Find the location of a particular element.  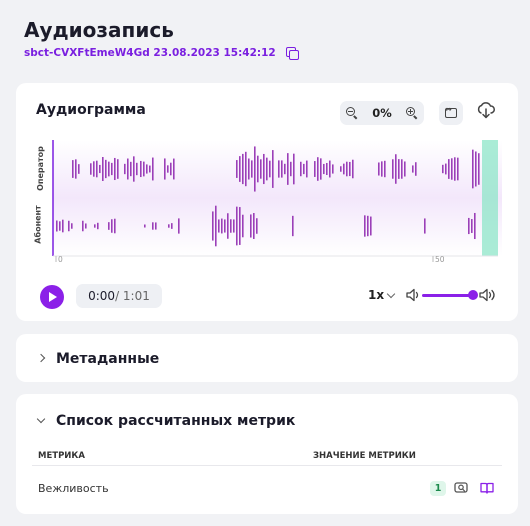

cloud-download-icon is located at coordinates (486, 110).